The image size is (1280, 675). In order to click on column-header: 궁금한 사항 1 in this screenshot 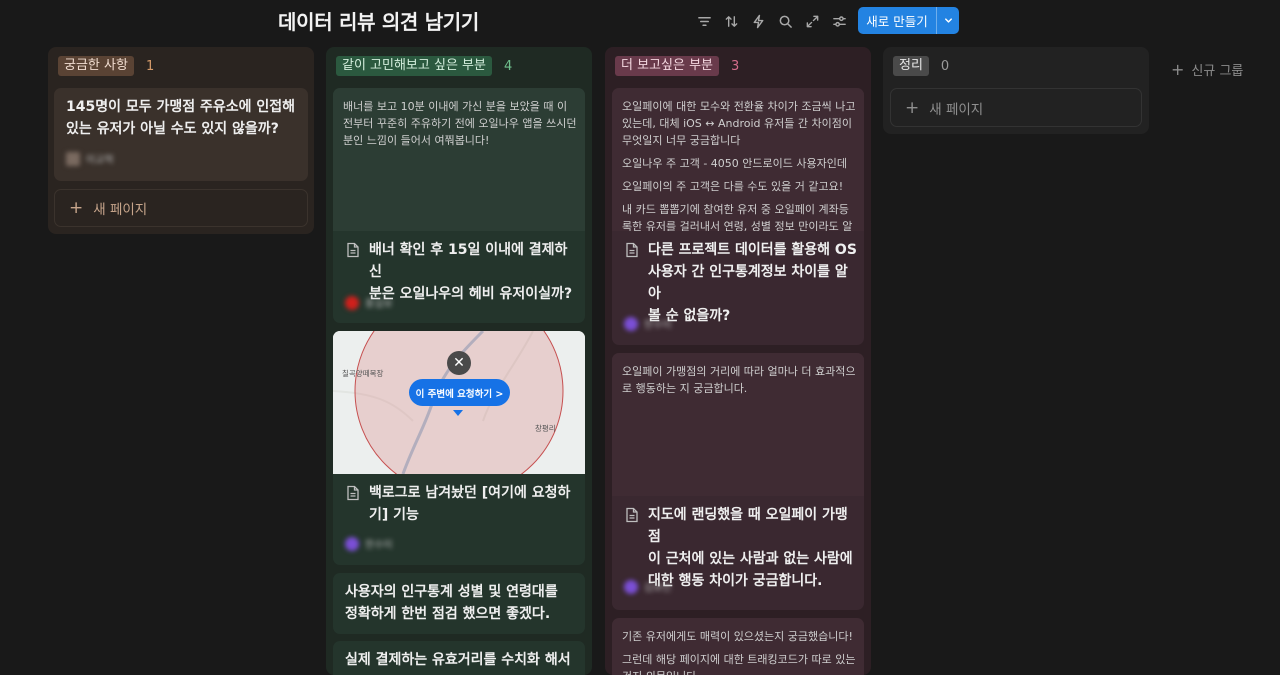, I will do `click(106, 66)`.